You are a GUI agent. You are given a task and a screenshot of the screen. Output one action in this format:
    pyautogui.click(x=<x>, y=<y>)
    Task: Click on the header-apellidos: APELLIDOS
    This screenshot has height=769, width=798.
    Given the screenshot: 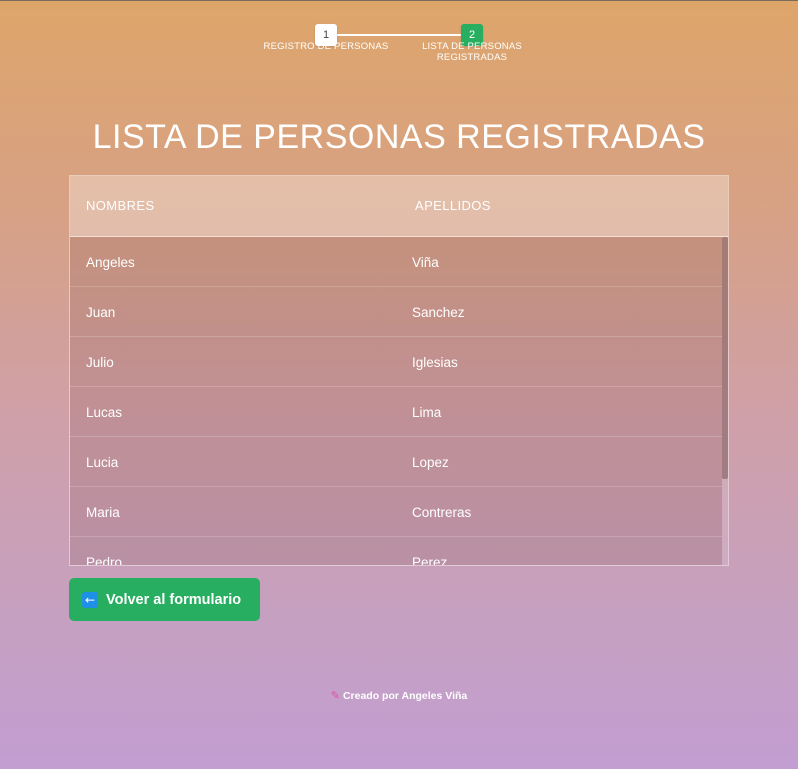 What is the action you would take?
    pyautogui.click(x=453, y=205)
    